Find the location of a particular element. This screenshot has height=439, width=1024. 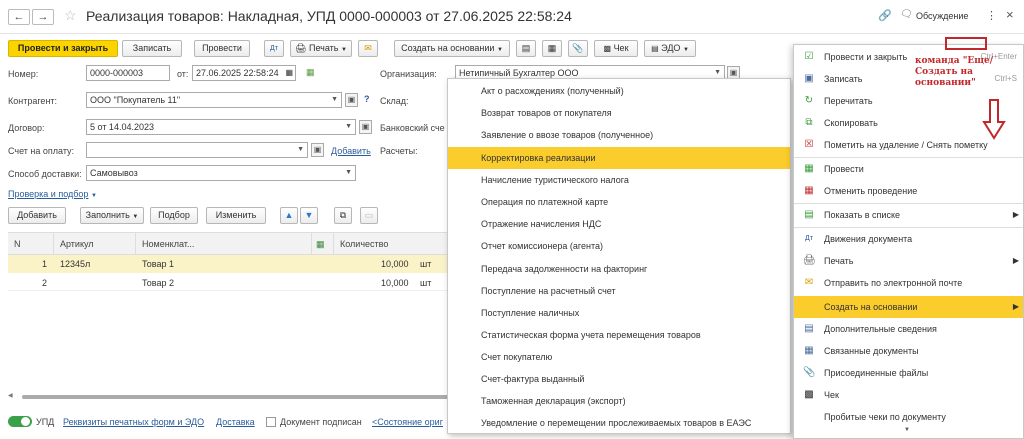

favorite-star-icon: ☆ is located at coordinates (70, 15).